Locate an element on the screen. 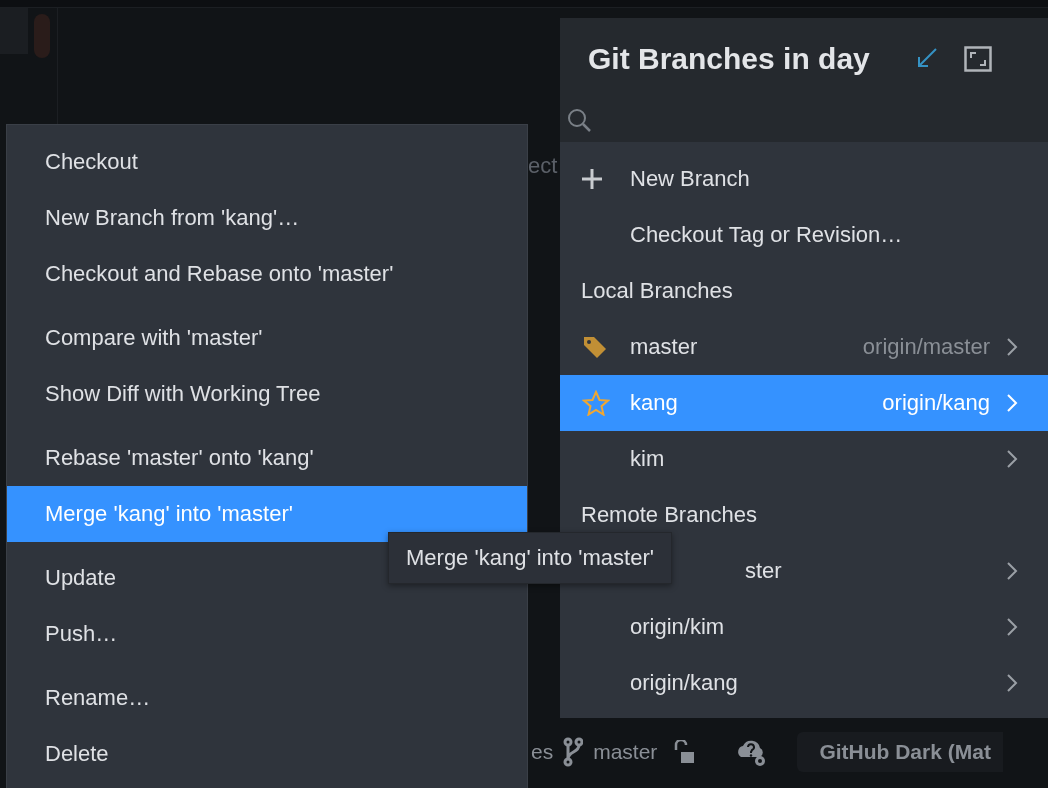 The height and width of the screenshot is (788, 1048). section-heading: Remote Branches is located at coordinates (669, 515).